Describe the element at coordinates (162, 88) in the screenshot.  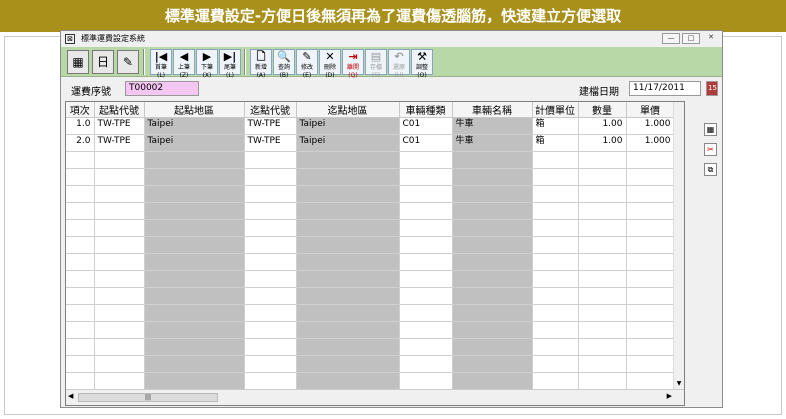
I see `serial-field: T00002` at that location.